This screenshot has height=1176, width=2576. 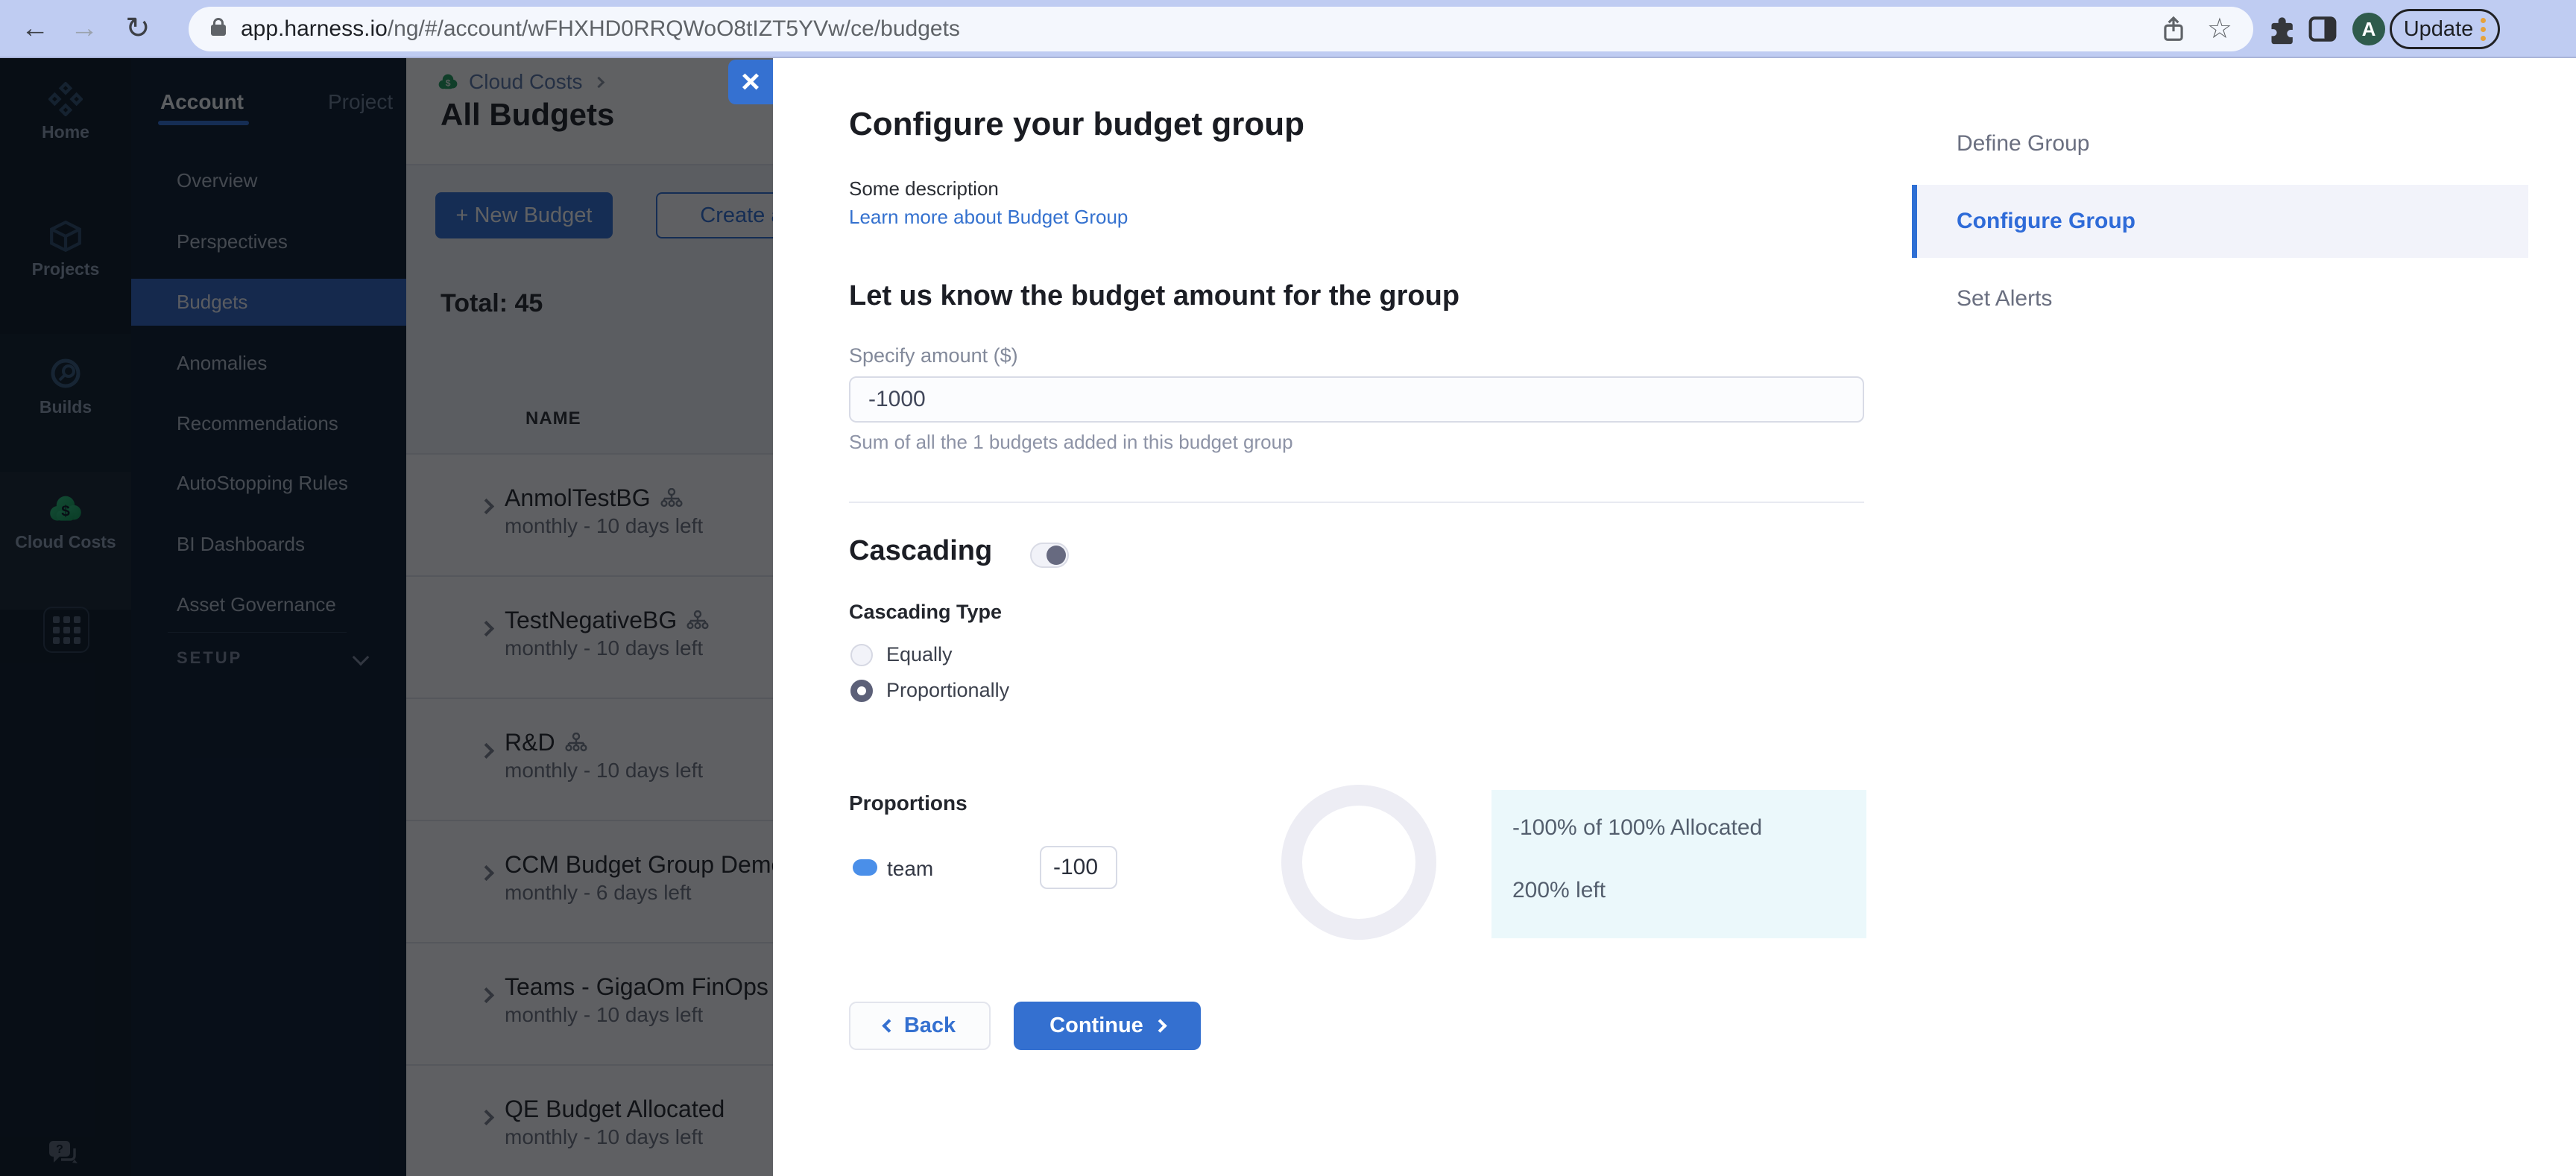 I want to click on close-button: ×, so click(x=750, y=82).